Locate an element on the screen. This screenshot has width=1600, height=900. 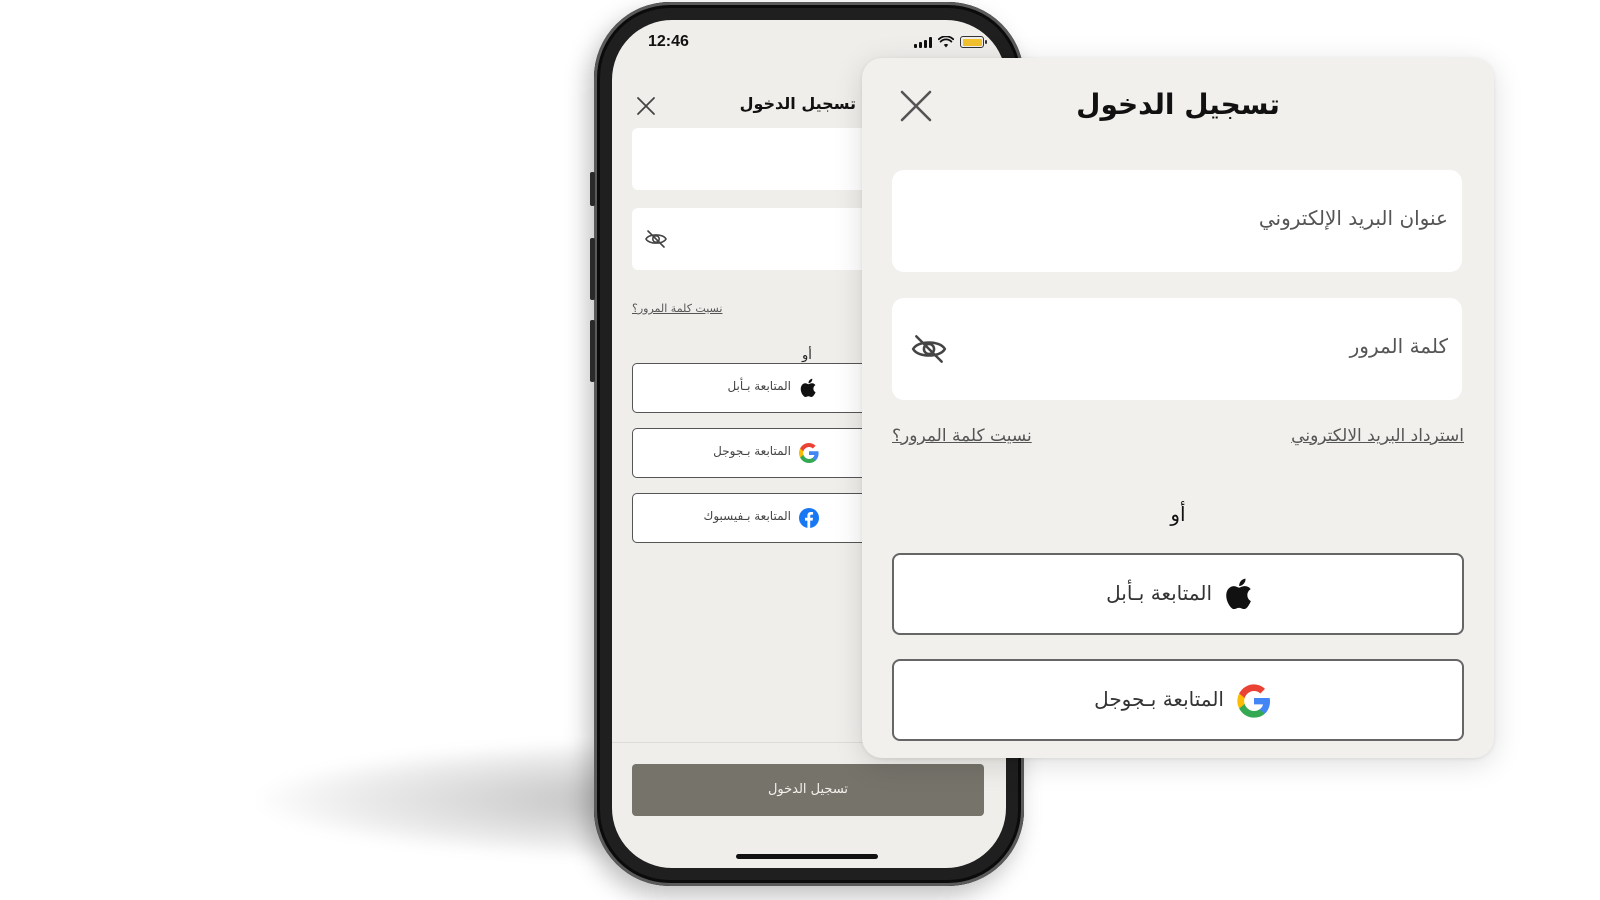
facebook-signin-label: المتابعة بـفيسبوك is located at coordinates (747, 516).